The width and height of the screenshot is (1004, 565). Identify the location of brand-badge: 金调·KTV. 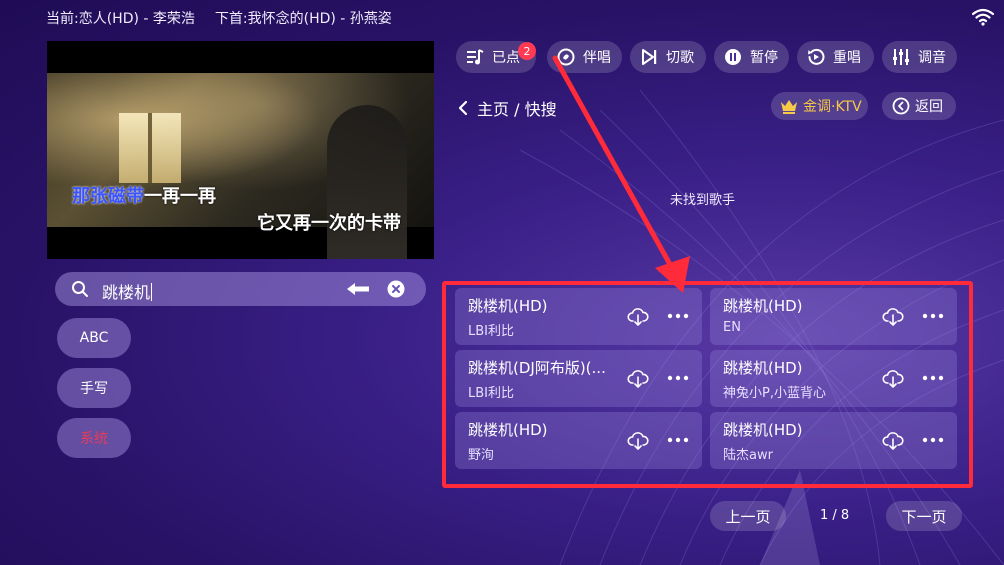
(819, 106).